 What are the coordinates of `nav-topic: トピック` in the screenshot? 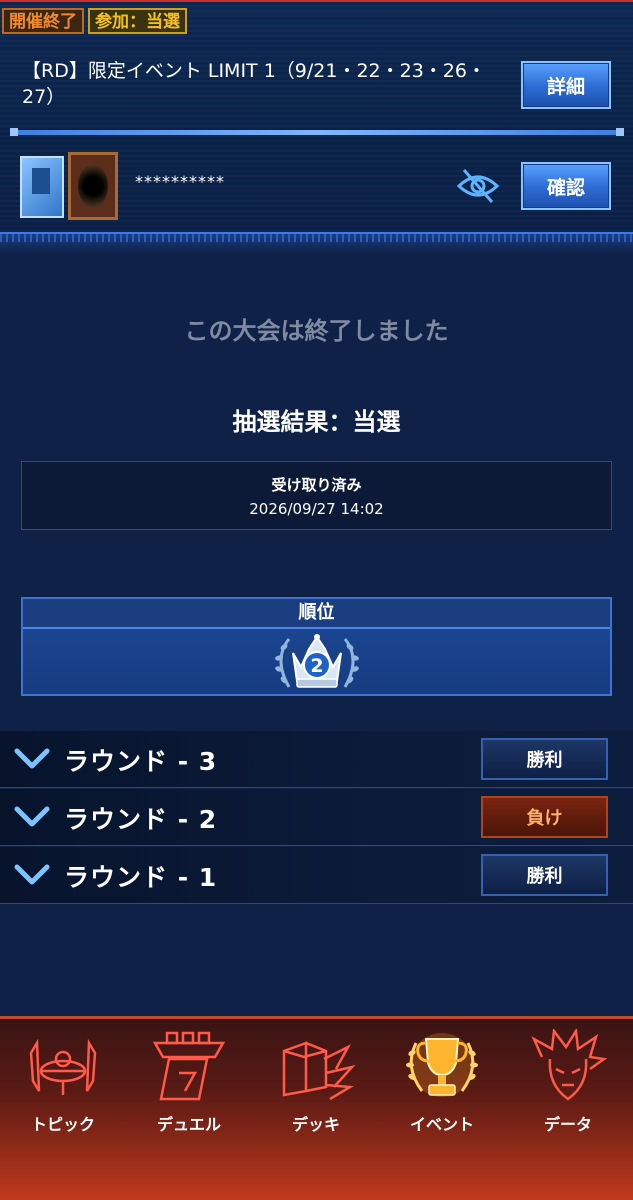 It's located at (63, 1089).